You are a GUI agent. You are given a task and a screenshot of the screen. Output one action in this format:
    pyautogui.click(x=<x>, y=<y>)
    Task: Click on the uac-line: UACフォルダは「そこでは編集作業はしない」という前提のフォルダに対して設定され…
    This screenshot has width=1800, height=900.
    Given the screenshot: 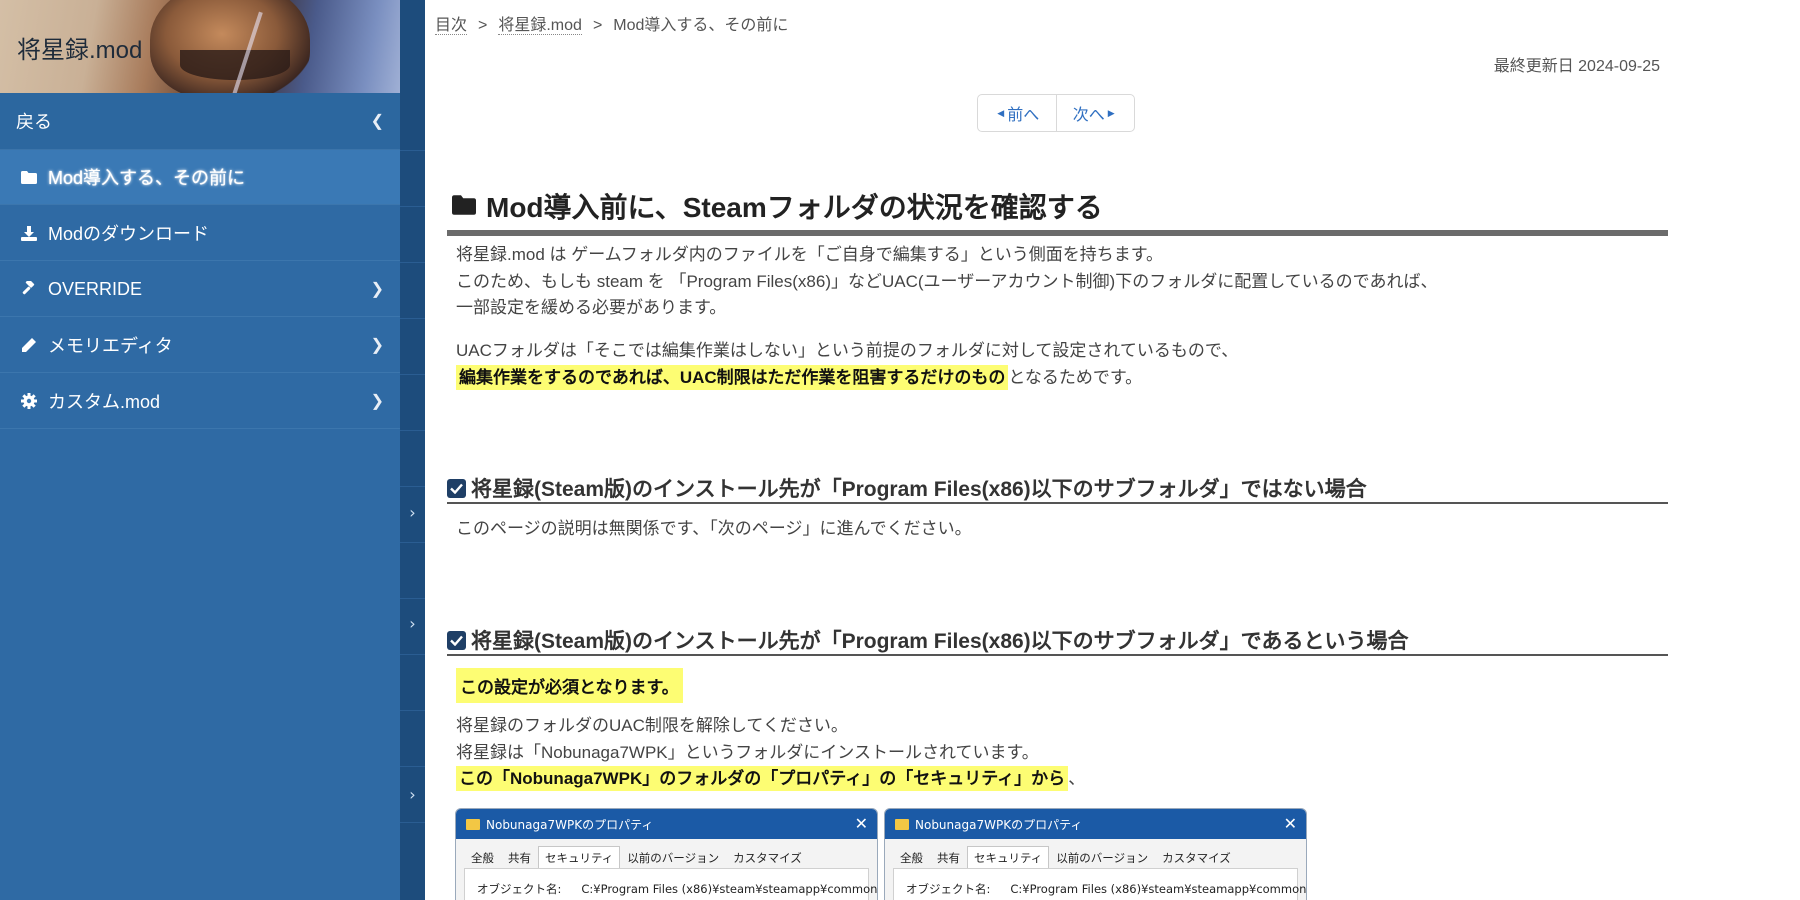 What is the action you would take?
    pyautogui.click(x=847, y=350)
    